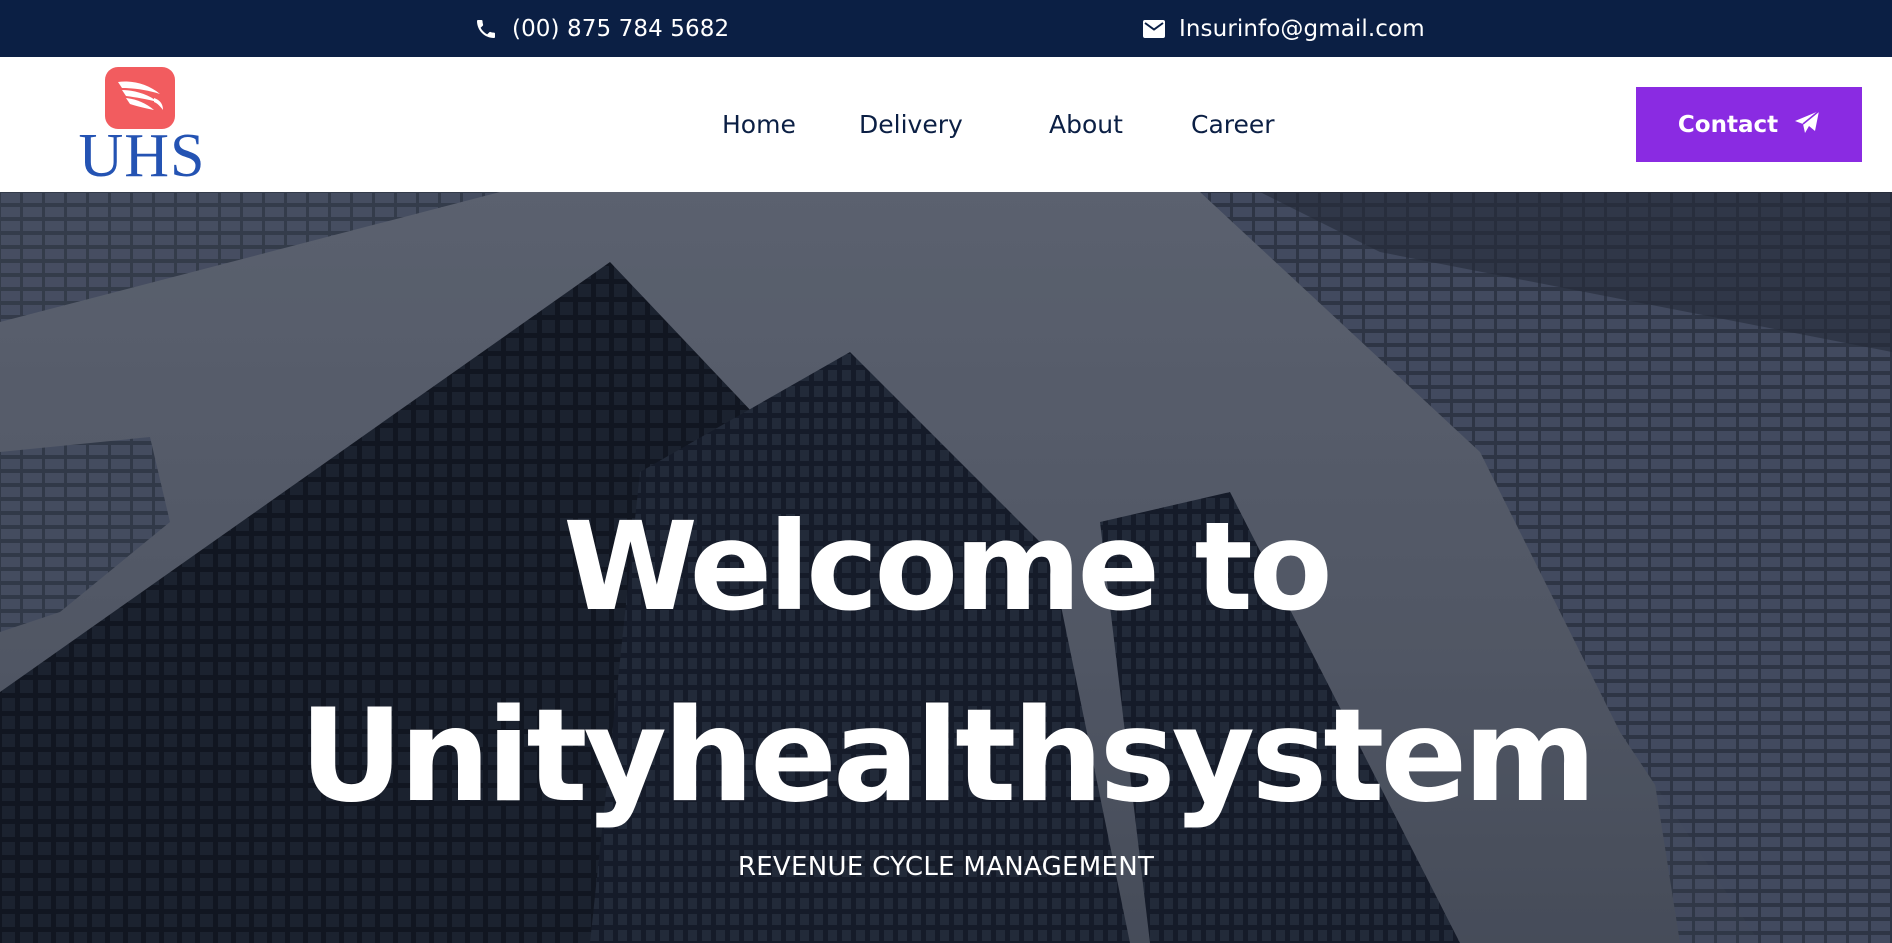 This screenshot has width=1892, height=943. I want to click on logo-text: UHS, so click(142, 156).